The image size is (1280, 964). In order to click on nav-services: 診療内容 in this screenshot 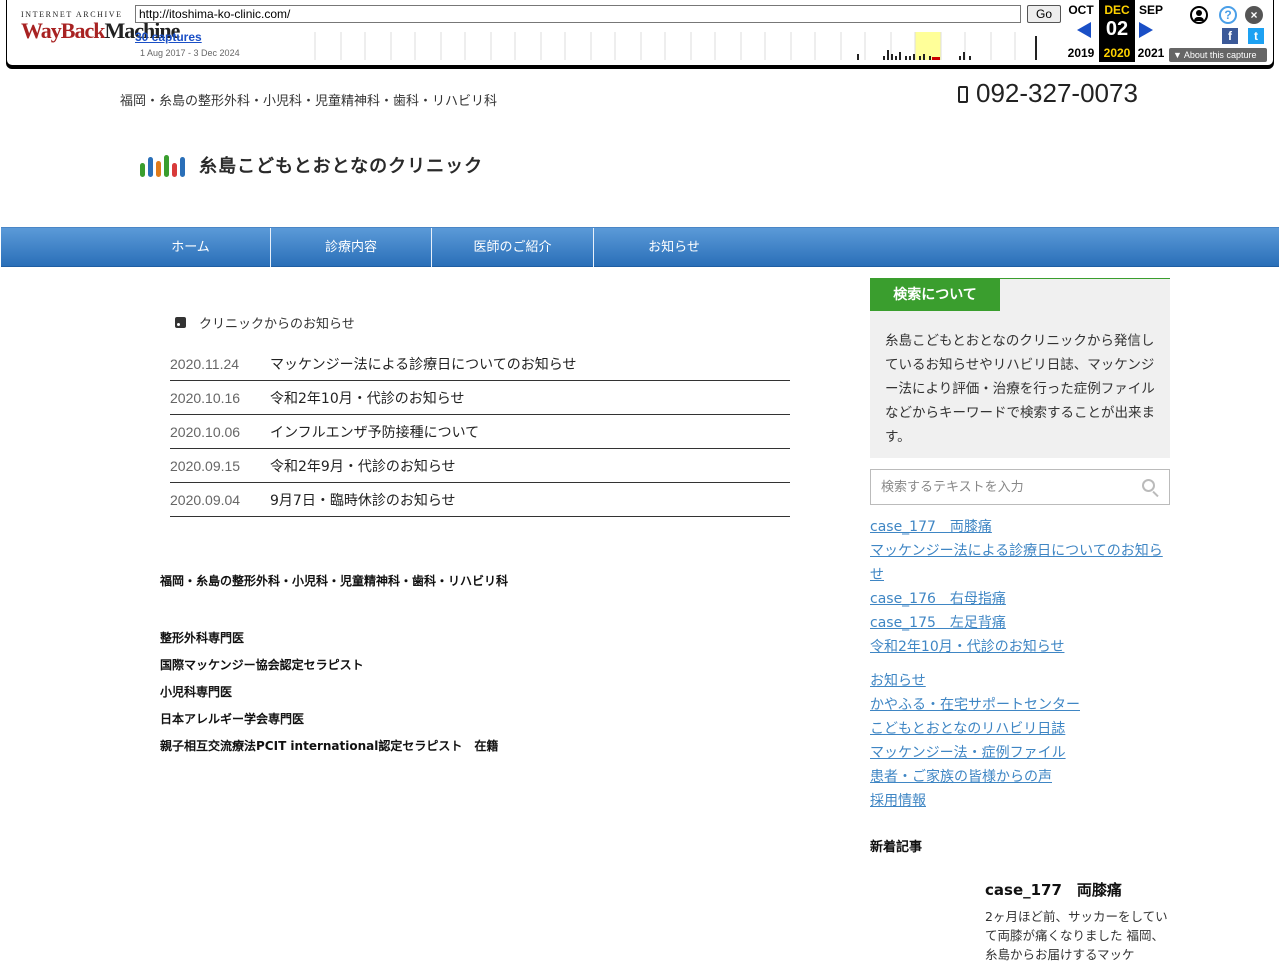, I will do `click(351, 247)`.